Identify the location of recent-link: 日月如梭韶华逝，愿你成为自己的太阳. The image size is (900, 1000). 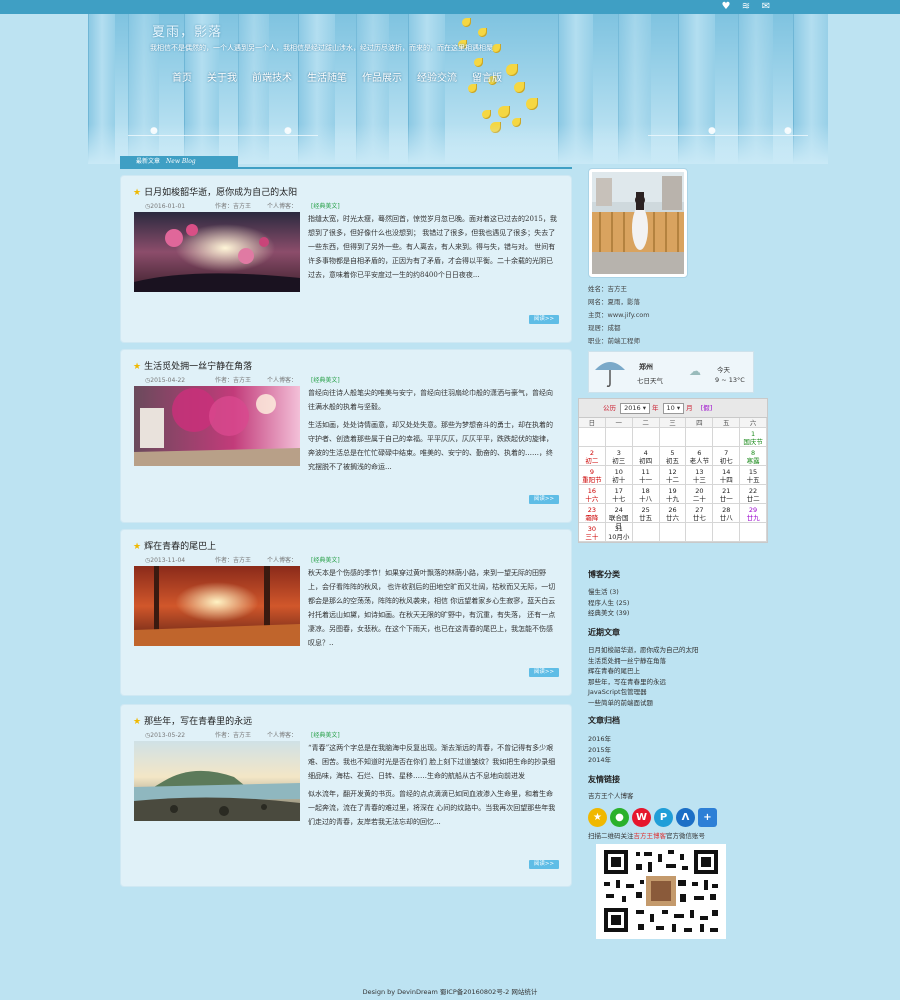
(643, 650).